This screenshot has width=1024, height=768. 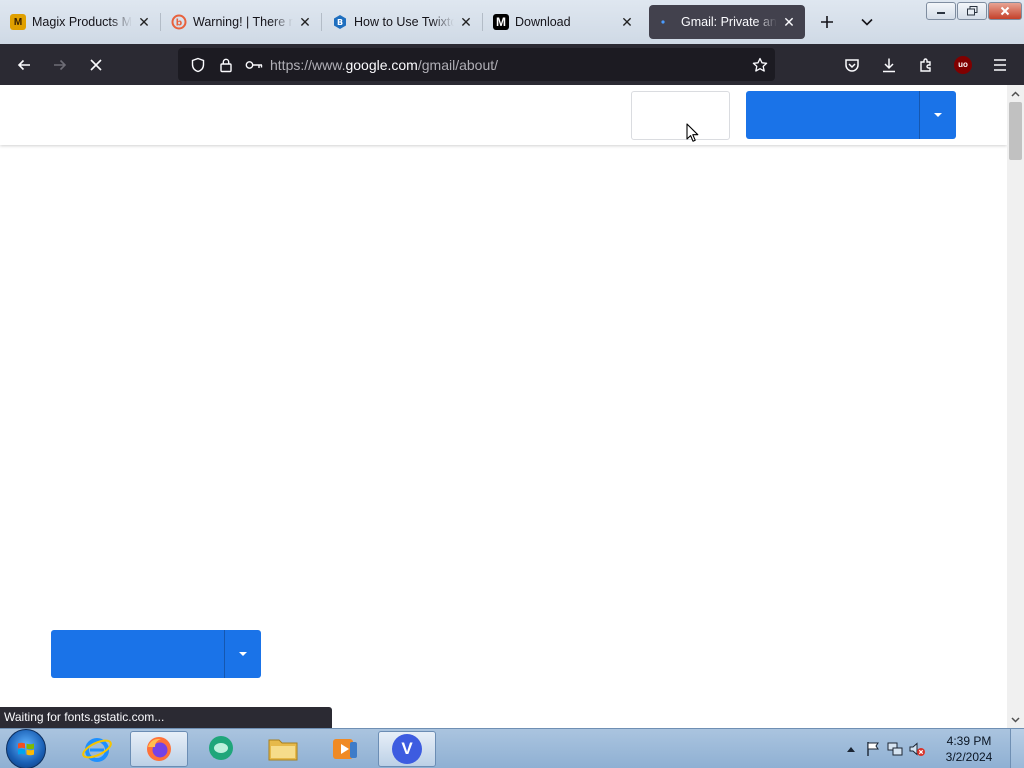 I want to click on arrow-right-icon, so click(x=60, y=64).